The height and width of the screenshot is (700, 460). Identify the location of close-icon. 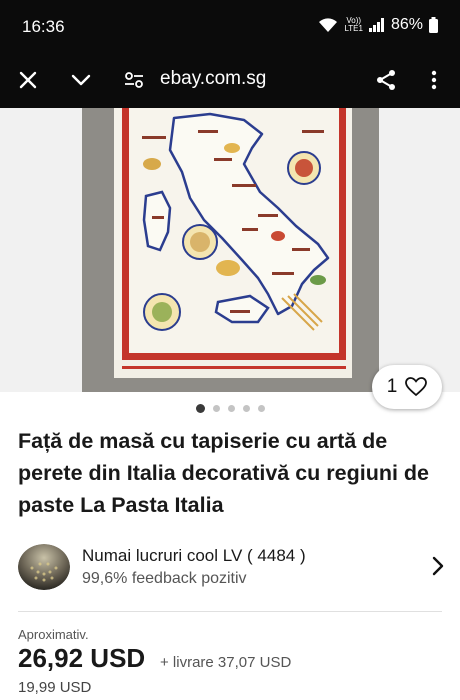
(28, 80).